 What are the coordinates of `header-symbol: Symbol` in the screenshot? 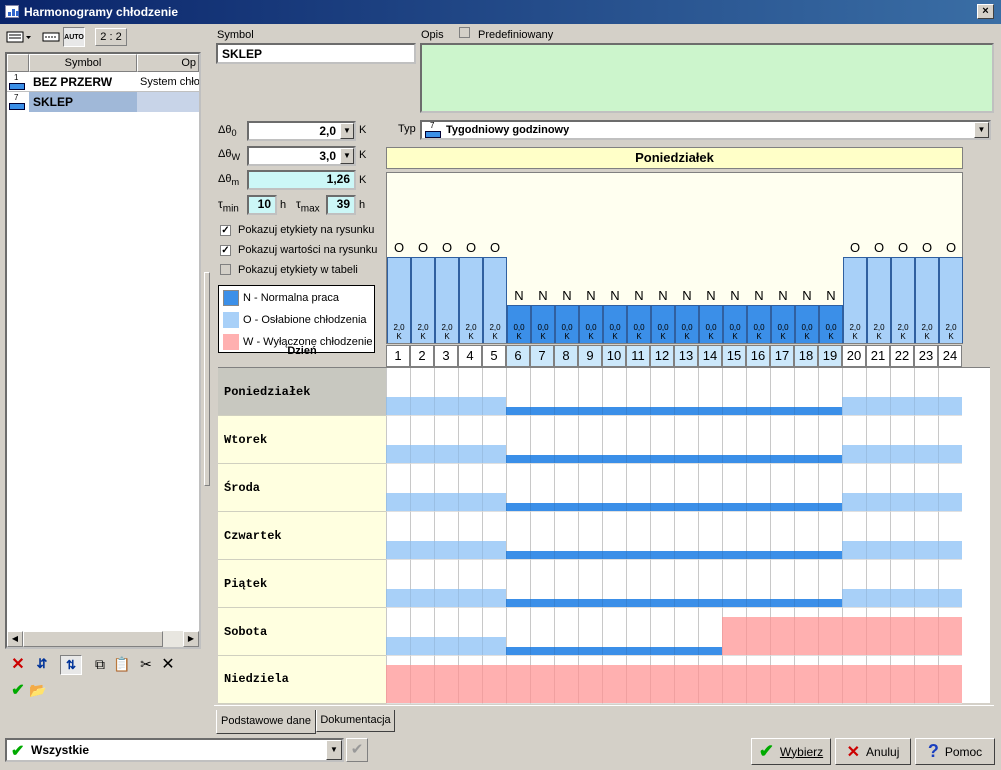 It's located at (83, 63).